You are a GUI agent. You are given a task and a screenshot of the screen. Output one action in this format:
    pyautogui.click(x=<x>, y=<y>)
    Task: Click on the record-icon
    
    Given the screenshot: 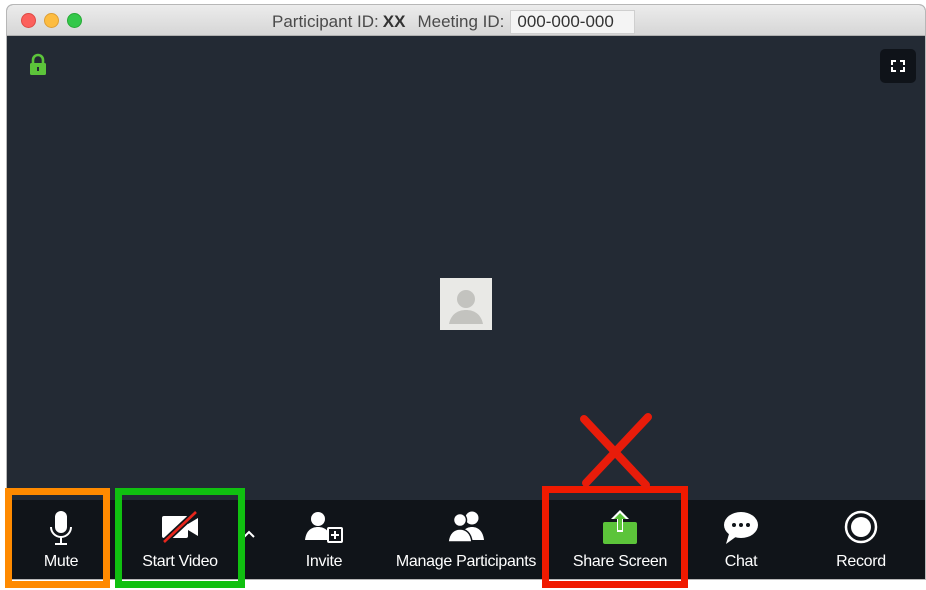 What is the action you would take?
    pyautogui.click(x=861, y=530)
    